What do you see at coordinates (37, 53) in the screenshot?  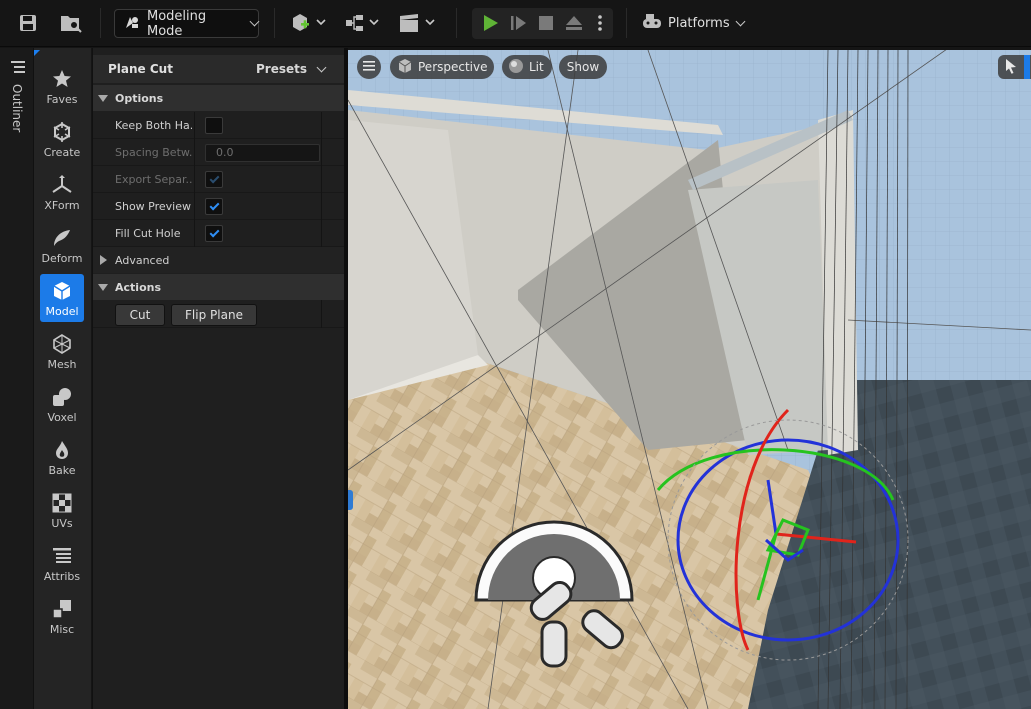 I see `strip-accent` at bounding box center [37, 53].